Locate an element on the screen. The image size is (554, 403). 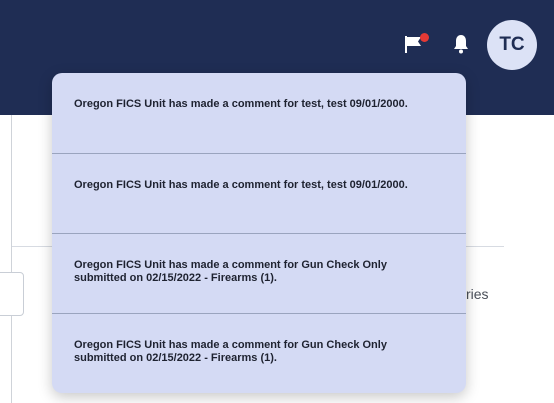
user-avatar: TC is located at coordinates (512, 45).